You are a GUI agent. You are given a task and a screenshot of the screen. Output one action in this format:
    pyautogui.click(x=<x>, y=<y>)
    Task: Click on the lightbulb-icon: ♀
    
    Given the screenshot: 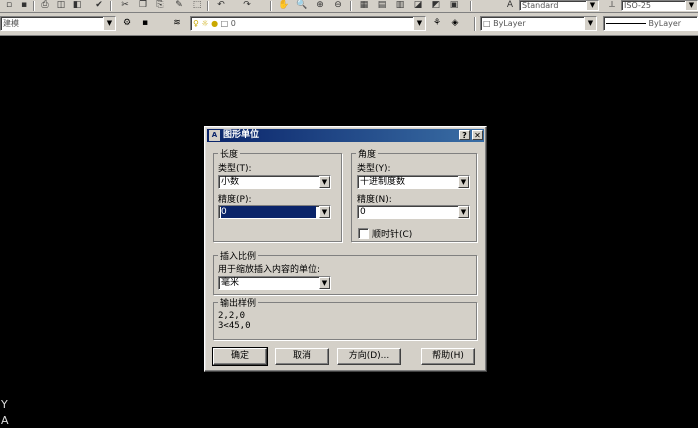 What is the action you would take?
    pyautogui.click(x=196, y=23)
    